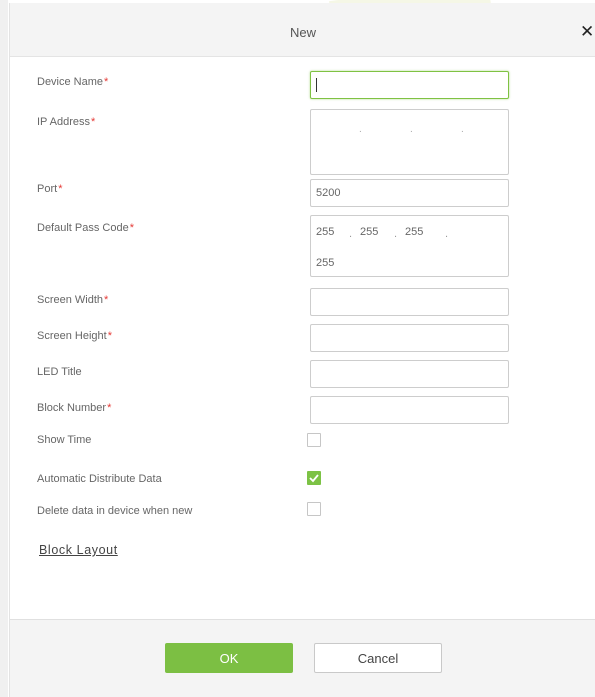 The width and height of the screenshot is (595, 697). What do you see at coordinates (78, 550) in the screenshot?
I see `block-layout-link: Block Layout` at bounding box center [78, 550].